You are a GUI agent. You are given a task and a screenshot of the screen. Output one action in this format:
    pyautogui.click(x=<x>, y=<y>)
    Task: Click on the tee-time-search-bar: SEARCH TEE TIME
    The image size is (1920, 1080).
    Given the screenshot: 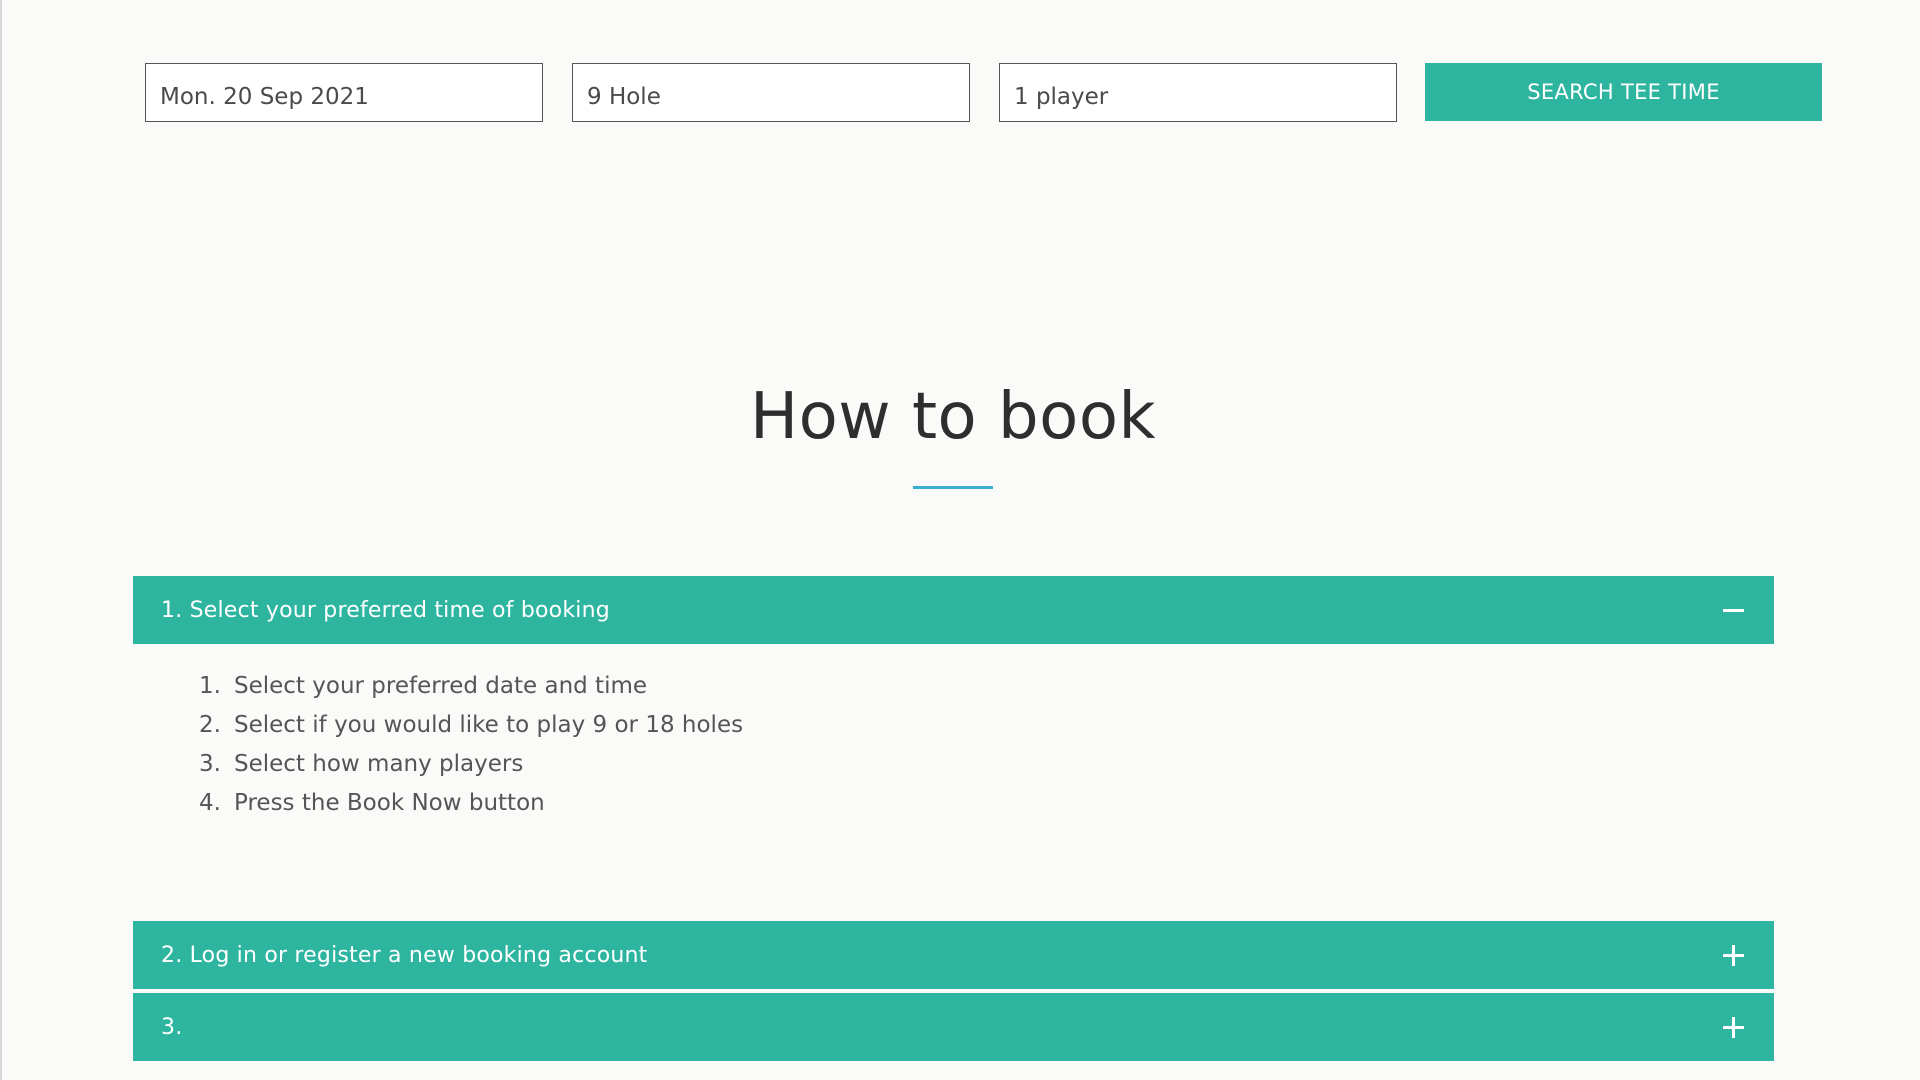 What is the action you would take?
    pyautogui.click(x=984, y=92)
    